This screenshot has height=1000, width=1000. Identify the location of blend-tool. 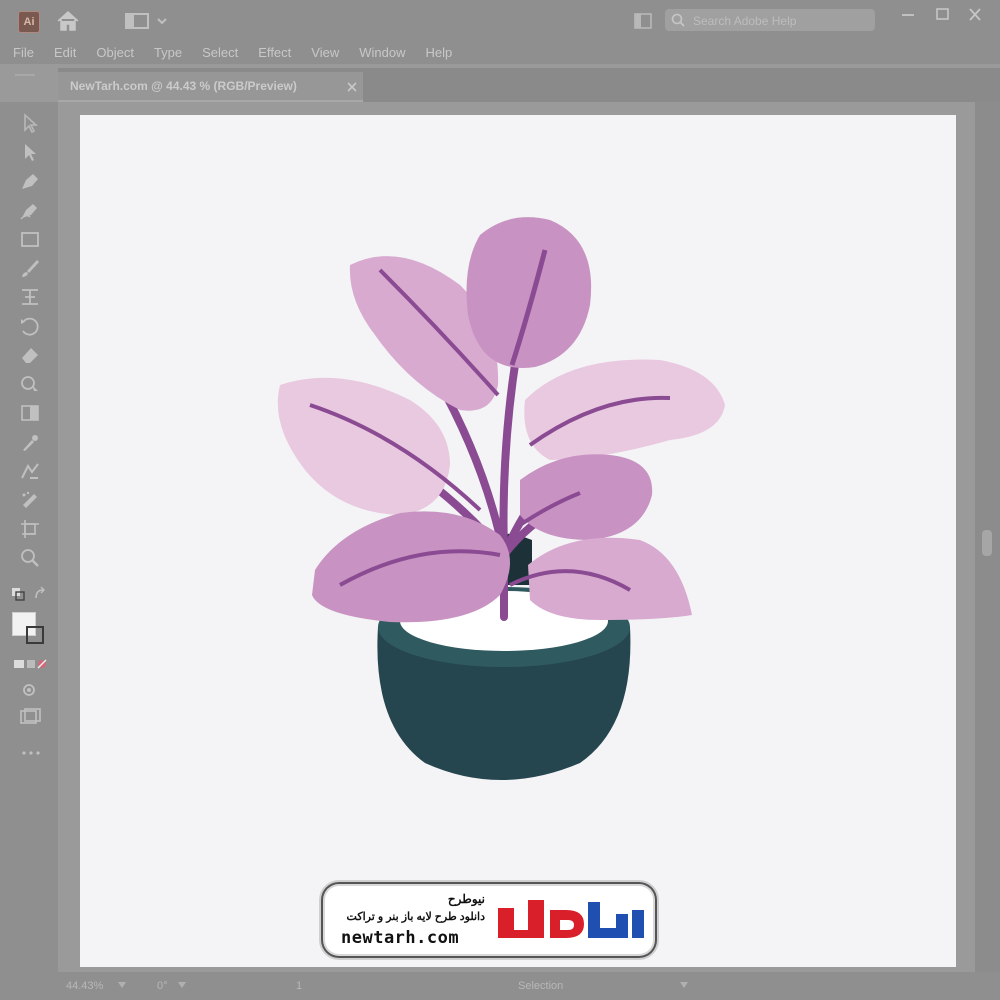
(30, 471).